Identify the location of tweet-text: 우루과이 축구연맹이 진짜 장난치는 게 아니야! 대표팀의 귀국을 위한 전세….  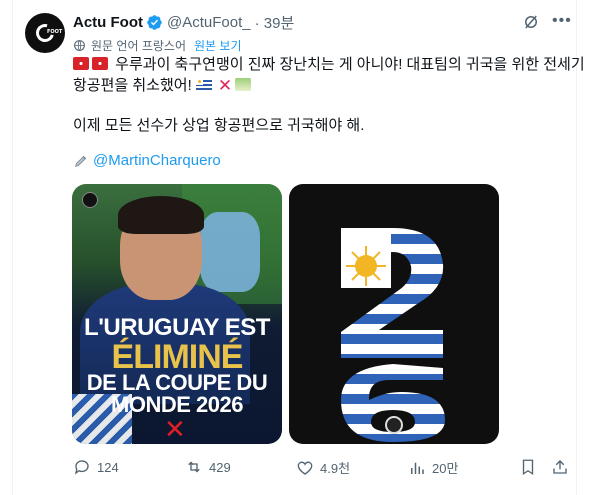
(350, 64).